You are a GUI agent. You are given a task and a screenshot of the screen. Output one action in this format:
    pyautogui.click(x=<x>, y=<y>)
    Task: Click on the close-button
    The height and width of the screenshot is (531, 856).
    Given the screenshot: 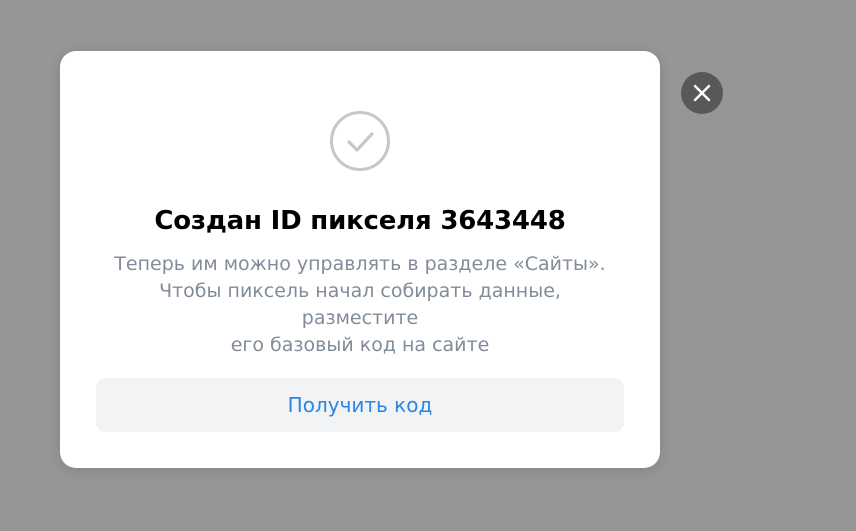 What is the action you would take?
    pyautogui.click(x=702, y=93)
    